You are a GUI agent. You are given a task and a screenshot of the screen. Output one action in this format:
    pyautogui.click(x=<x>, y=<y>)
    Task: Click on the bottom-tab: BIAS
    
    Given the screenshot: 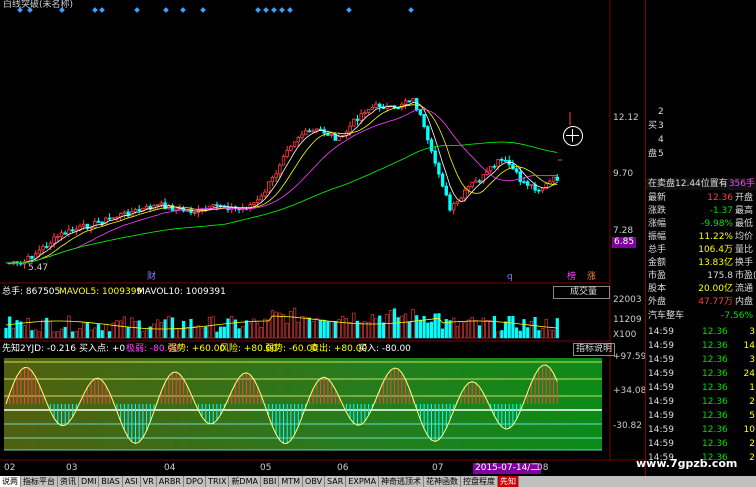 What is the action you would take?
    pyautogui.click(x=111, y=481)
    